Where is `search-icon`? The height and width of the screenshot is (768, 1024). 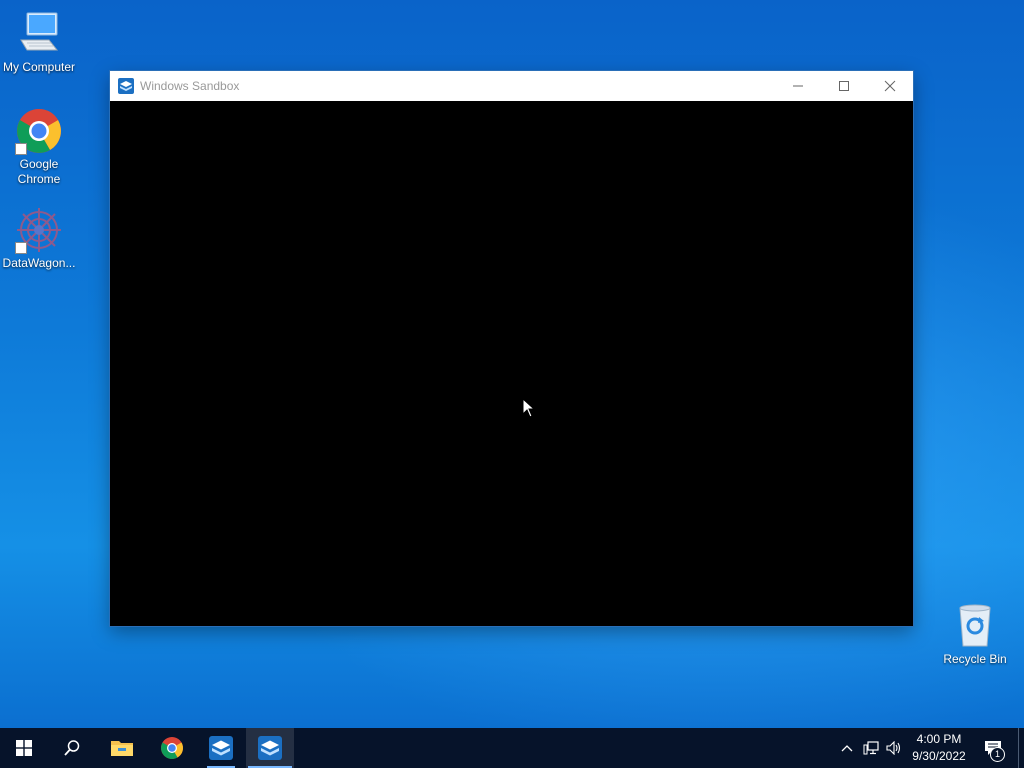
search-icon is located at coordinates (72, 748).